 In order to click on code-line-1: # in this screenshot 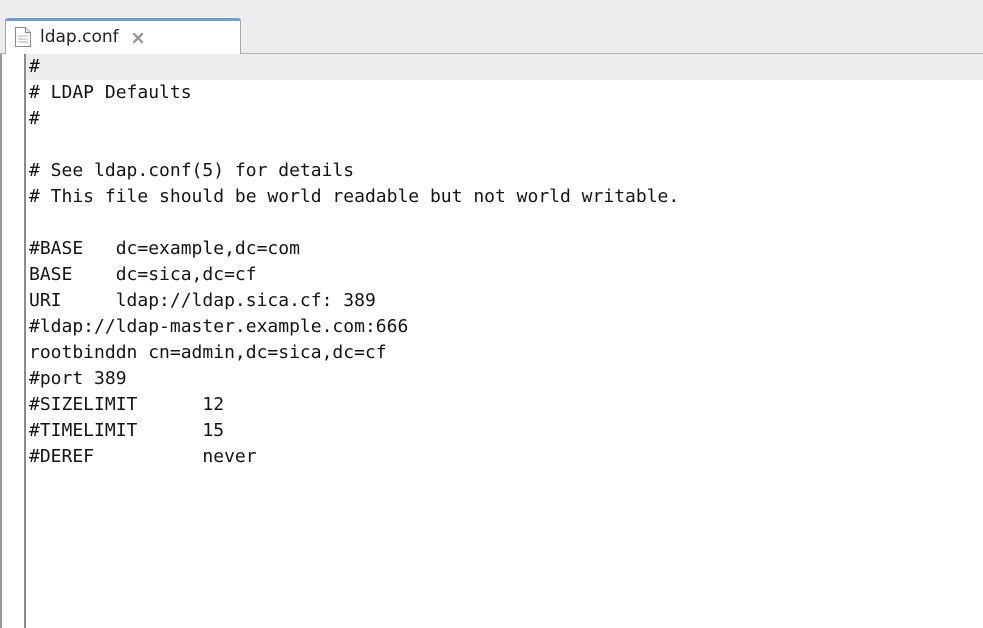, I will do `click(504, 67)`.